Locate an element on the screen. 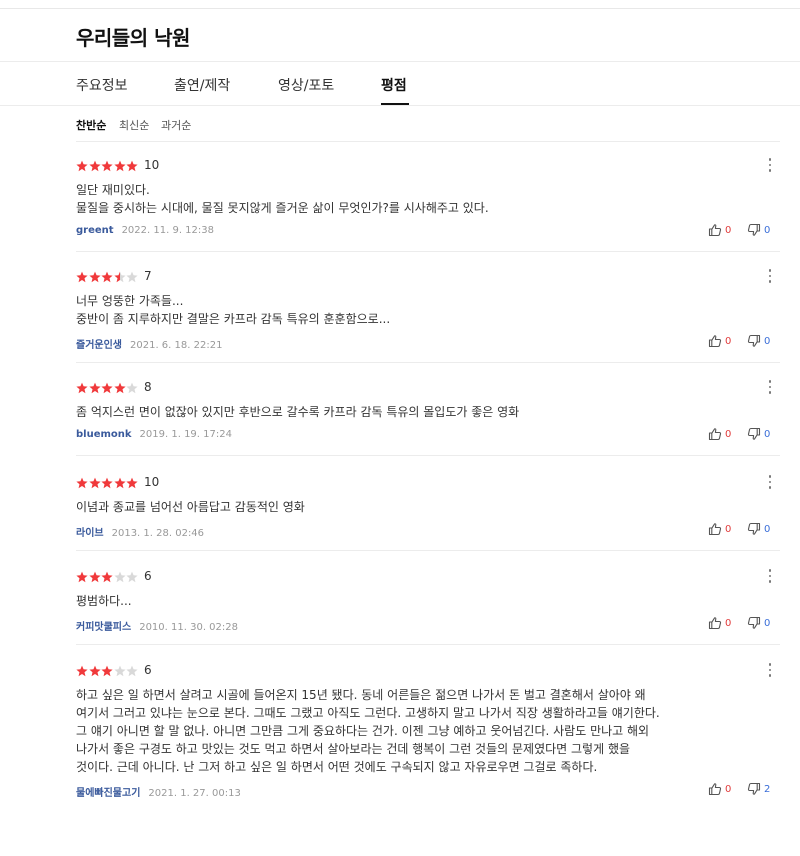 Image resolution: width=800 pixels, height=856 pixels. review-author: 커피맛쿨피스 is located at coordinates (103, 627).